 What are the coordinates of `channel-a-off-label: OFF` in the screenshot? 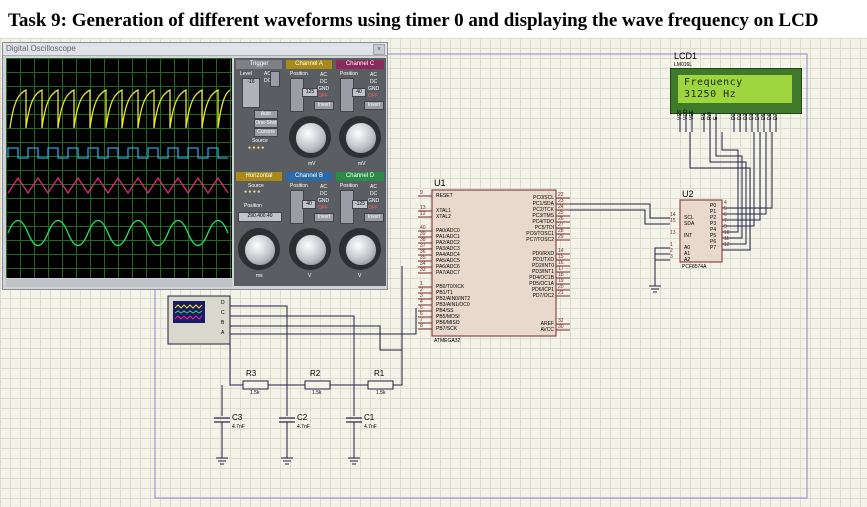 It's located at (323, 96).